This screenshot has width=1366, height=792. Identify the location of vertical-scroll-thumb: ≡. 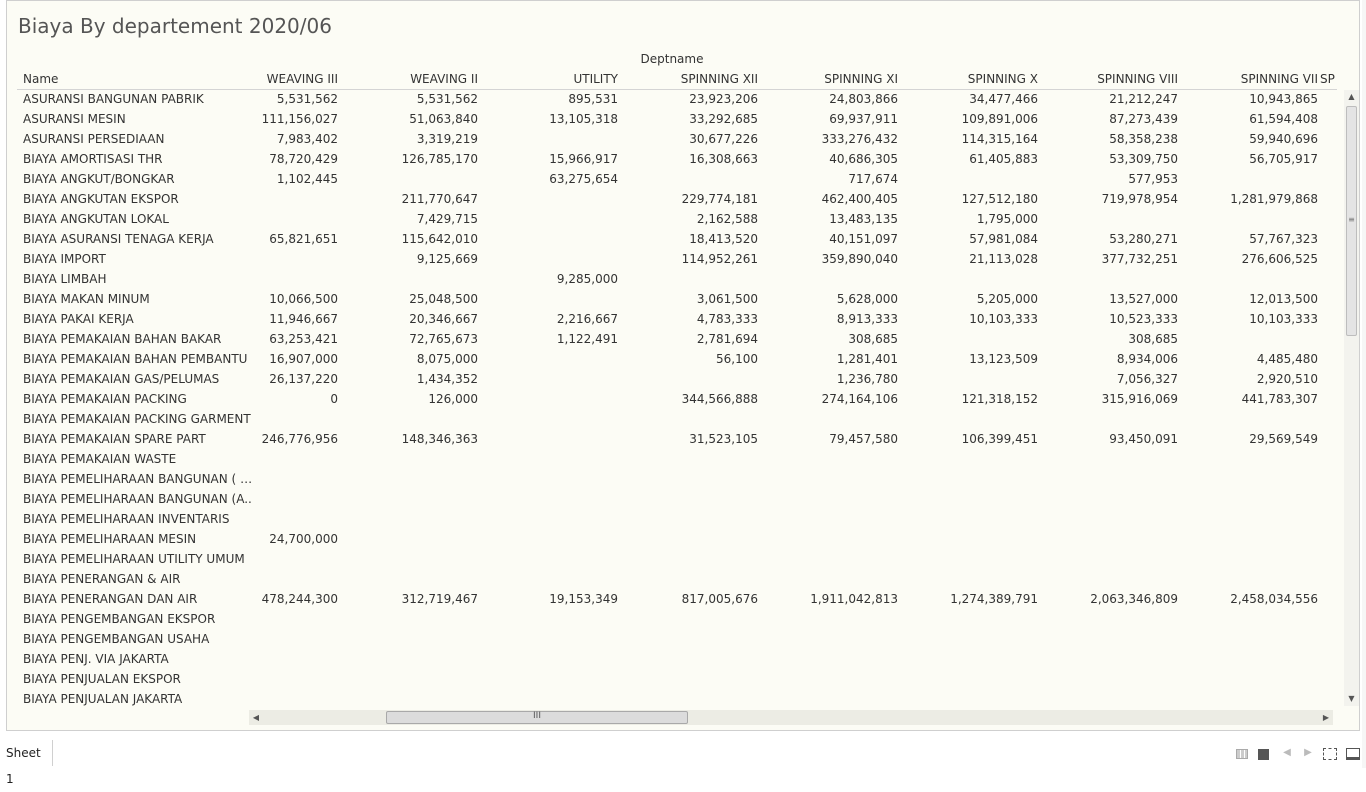
(1351, 221).